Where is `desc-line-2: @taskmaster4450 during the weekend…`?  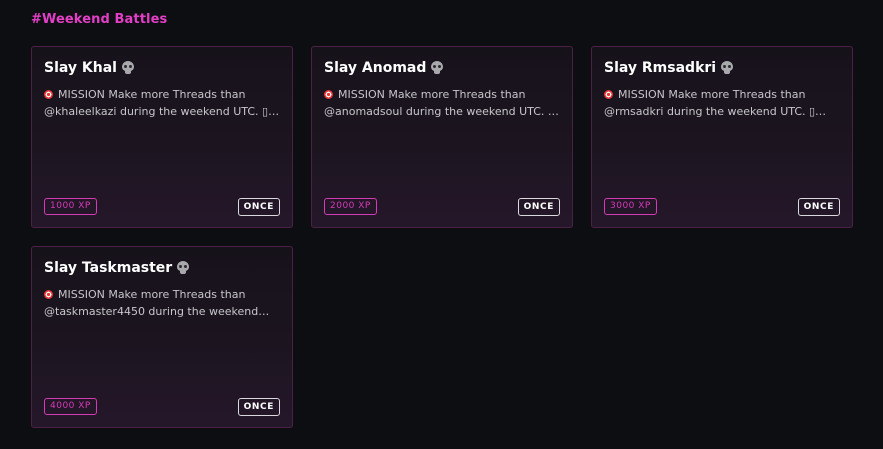
desc-line-2: @taskmaster4450 during the weekend… is located at coordinates (157, 311).